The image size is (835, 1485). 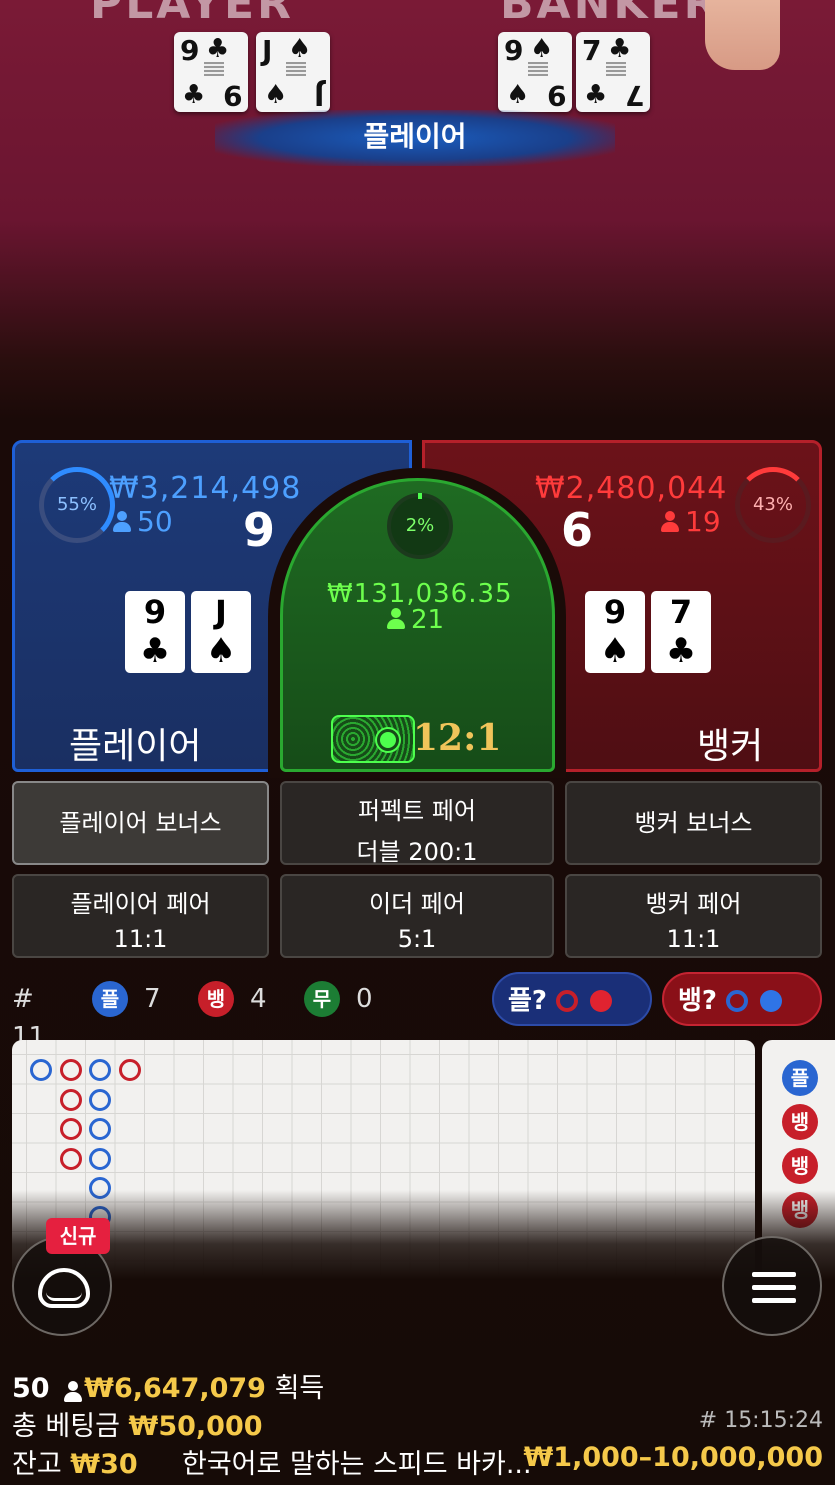 I want to click on total-bet-label: 총 베팅금, so click(x=66, y=1426).